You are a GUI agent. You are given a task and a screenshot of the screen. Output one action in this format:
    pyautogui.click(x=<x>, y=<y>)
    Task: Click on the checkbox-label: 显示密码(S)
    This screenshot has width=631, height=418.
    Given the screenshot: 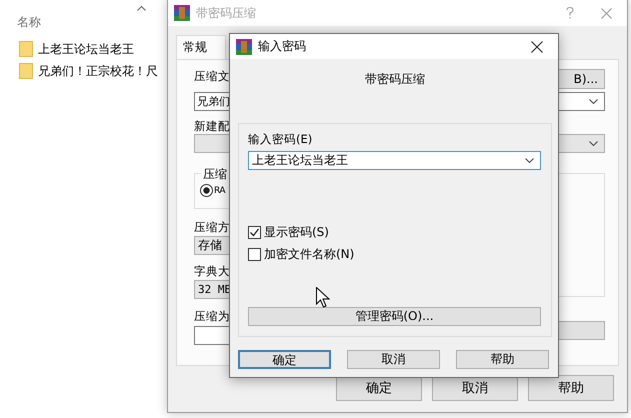 What is the action you would take?
    pyautogui.click(x=296, y=232)
    